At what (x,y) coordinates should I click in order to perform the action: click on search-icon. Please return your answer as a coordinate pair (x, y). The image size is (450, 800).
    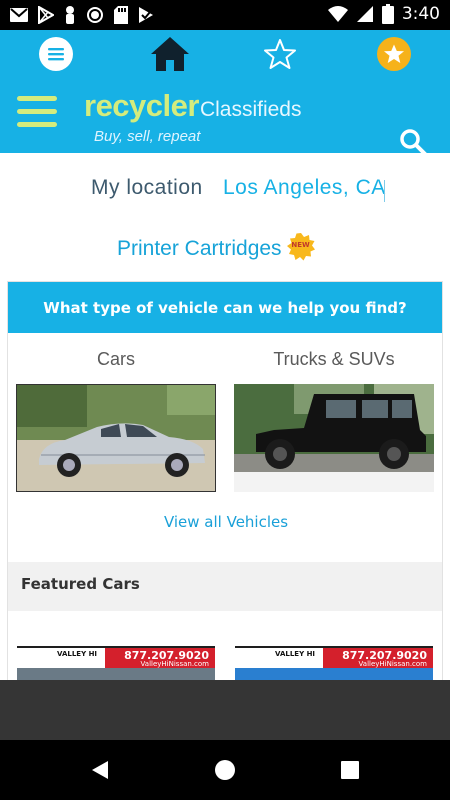
    Looking at the image, I should click on (413, 142).